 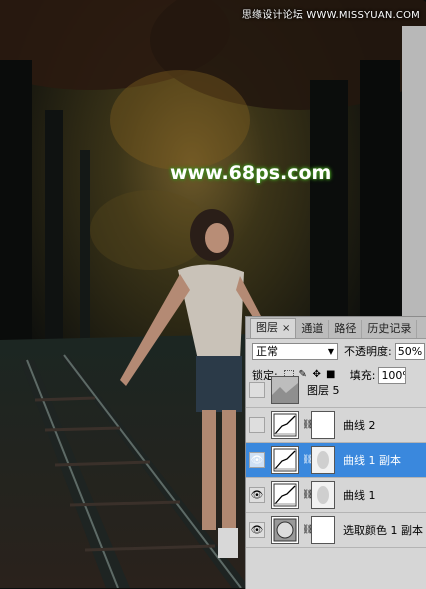 I want to click on layer-name: 图层 5, so click(x=323, y=390).